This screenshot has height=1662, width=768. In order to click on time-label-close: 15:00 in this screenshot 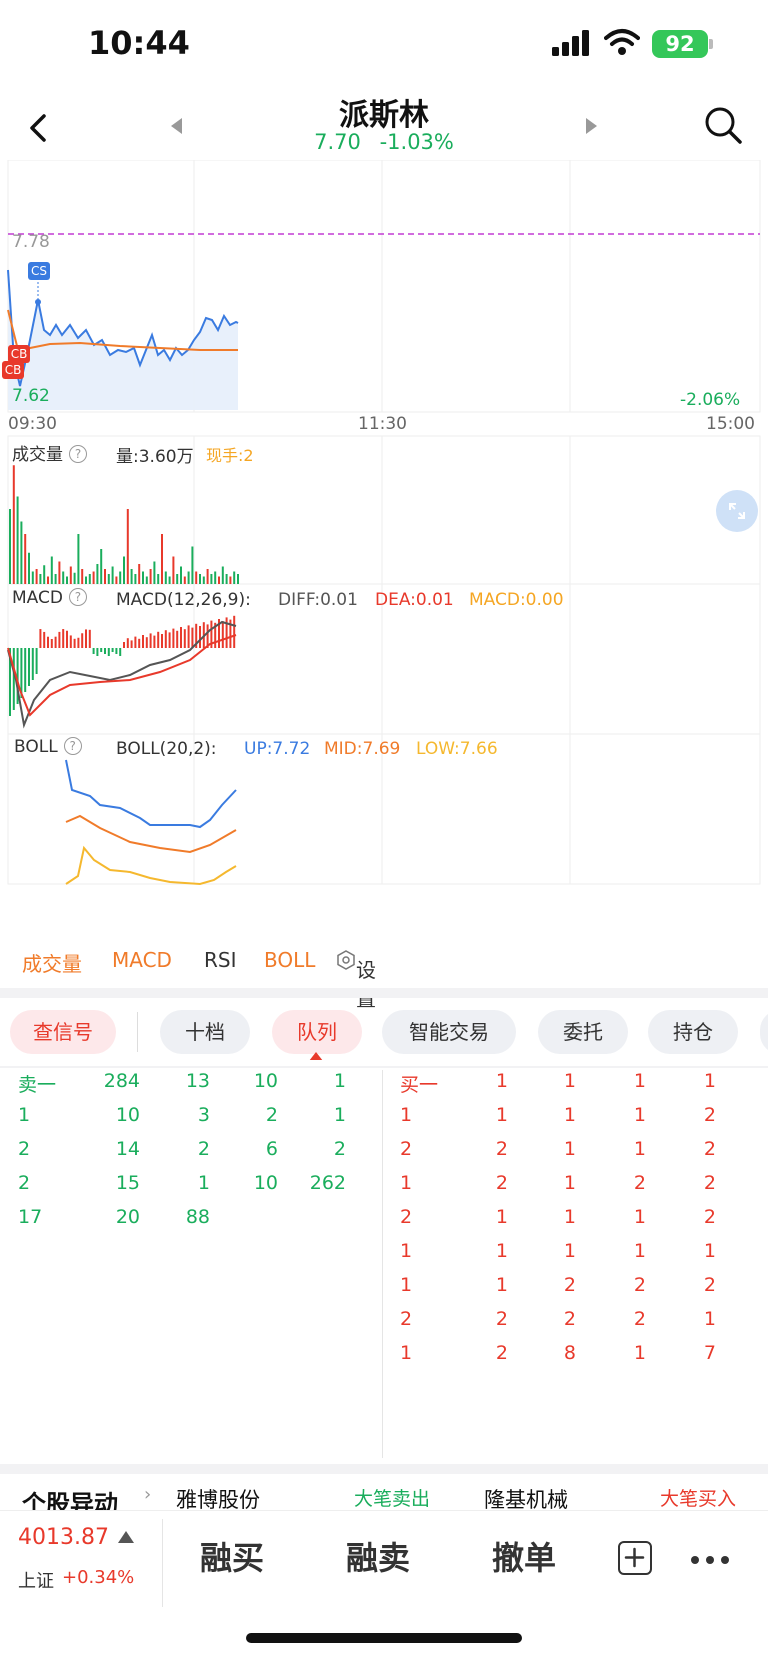, I will do `click(730, 424)`.